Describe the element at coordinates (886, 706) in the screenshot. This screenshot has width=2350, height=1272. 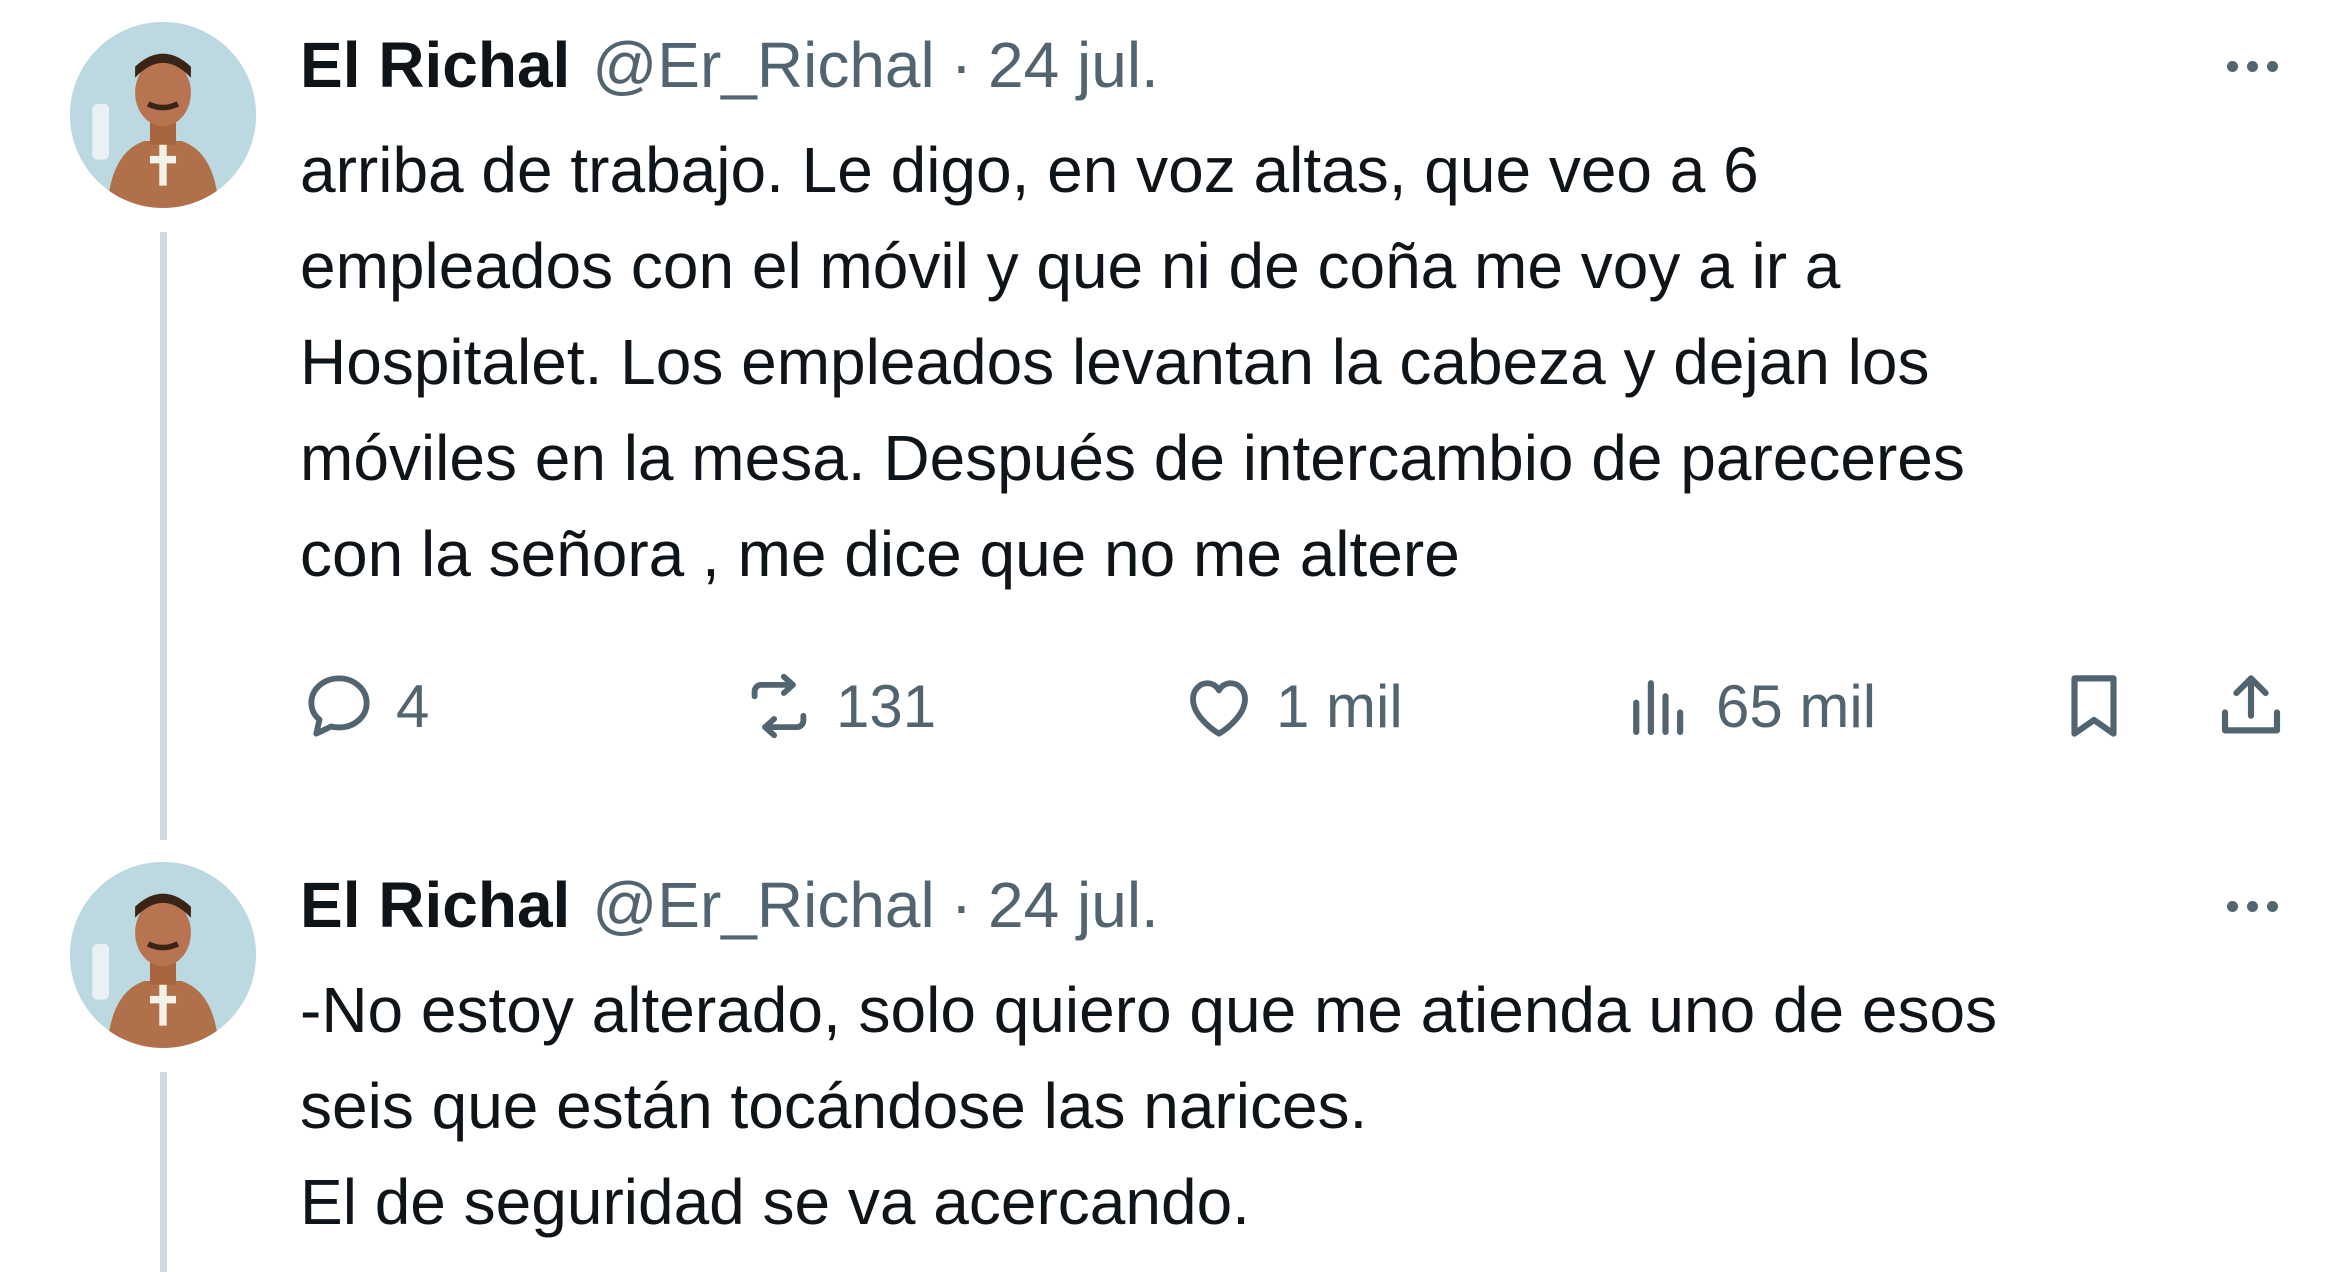
I see `retweet-count: 131` at that location.